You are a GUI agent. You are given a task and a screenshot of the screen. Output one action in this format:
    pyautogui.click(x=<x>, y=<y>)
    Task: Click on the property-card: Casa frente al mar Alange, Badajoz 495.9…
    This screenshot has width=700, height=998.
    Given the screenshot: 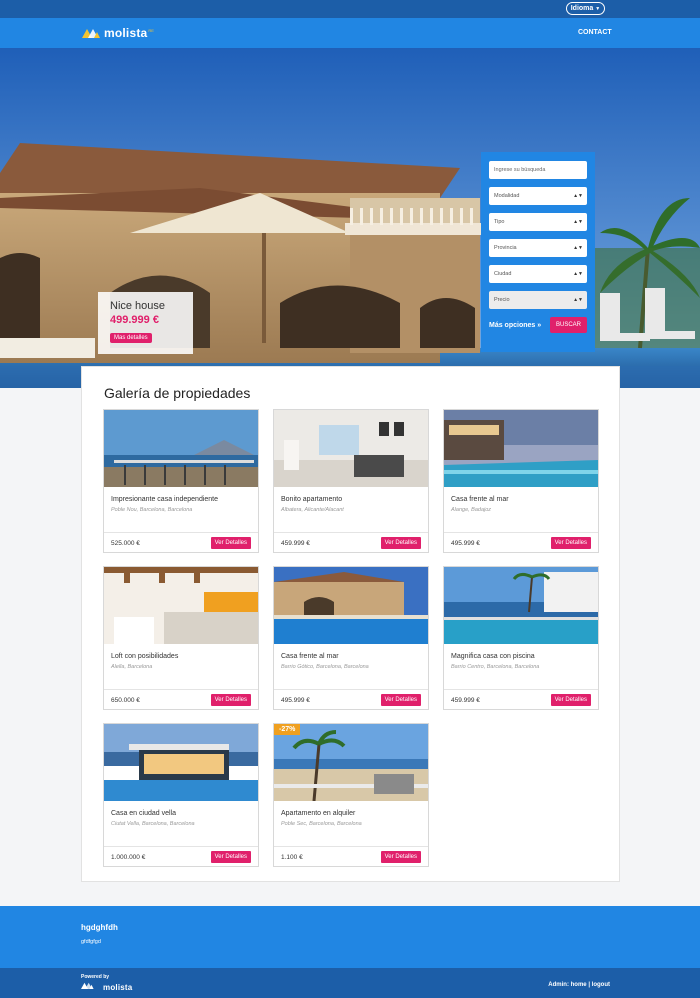 What is the action you would take?
    pyautogui.click(x=521, y=481)
    